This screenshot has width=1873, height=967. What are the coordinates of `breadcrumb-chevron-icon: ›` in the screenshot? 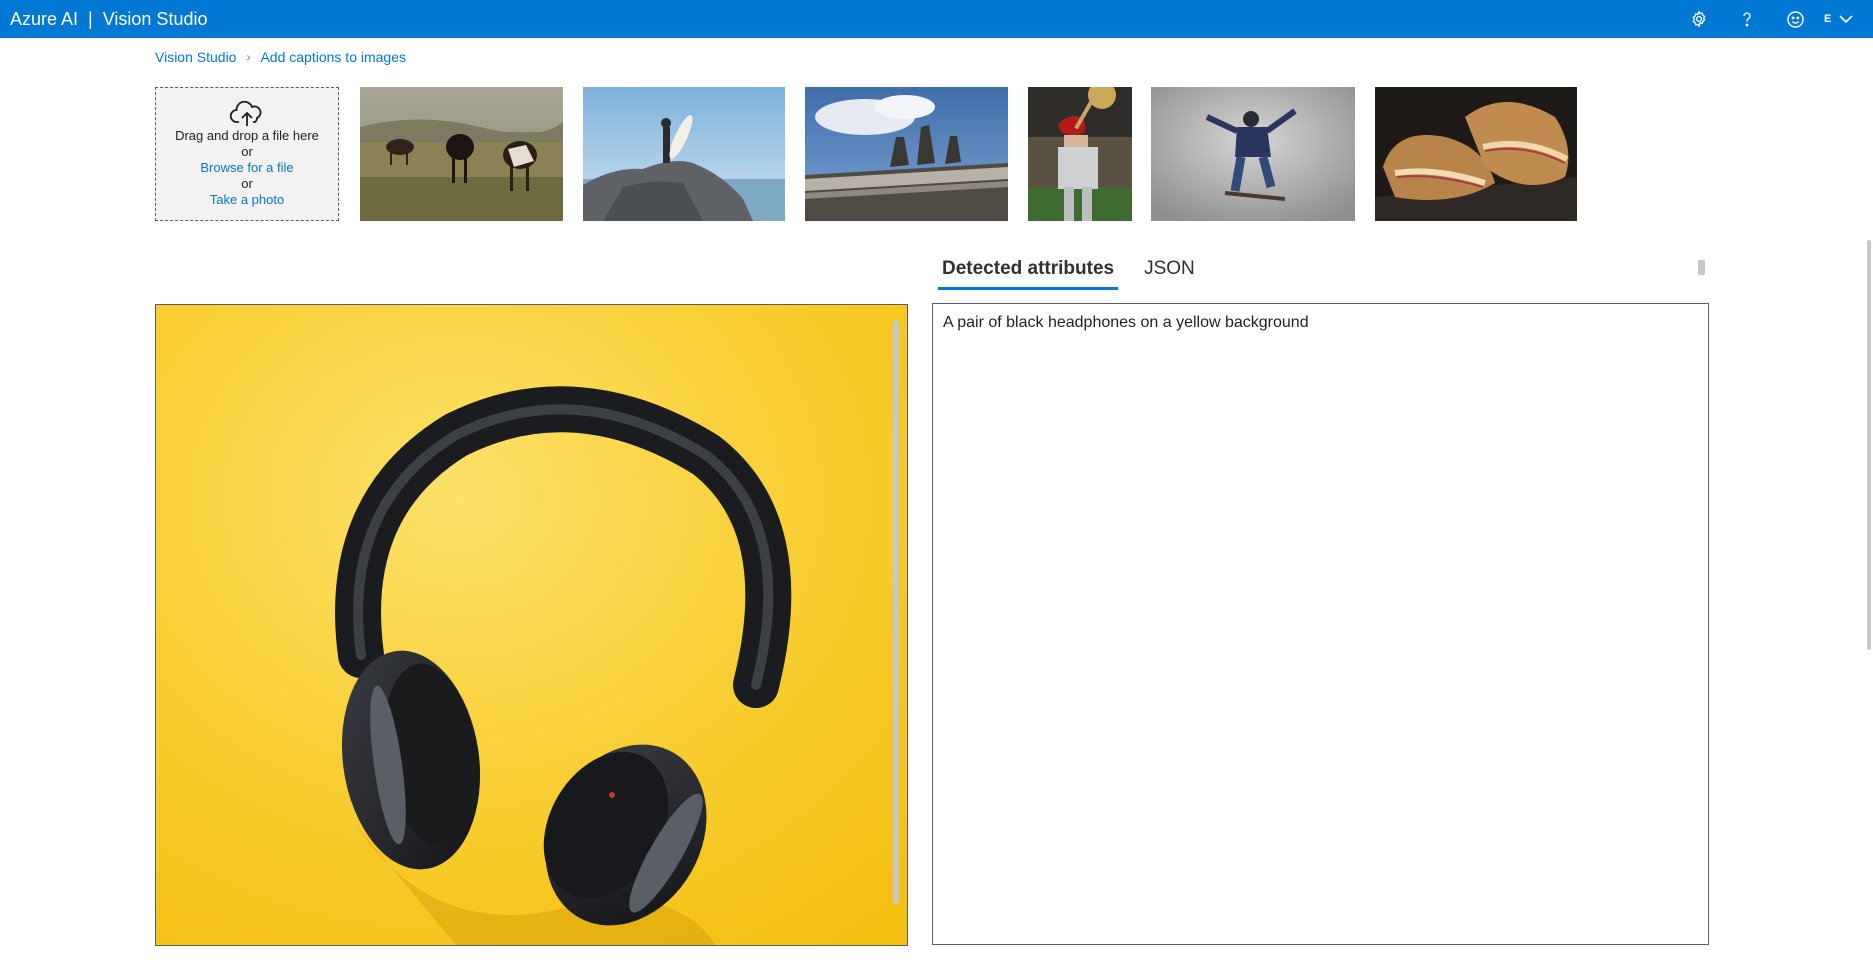 It's located at (248, 57).